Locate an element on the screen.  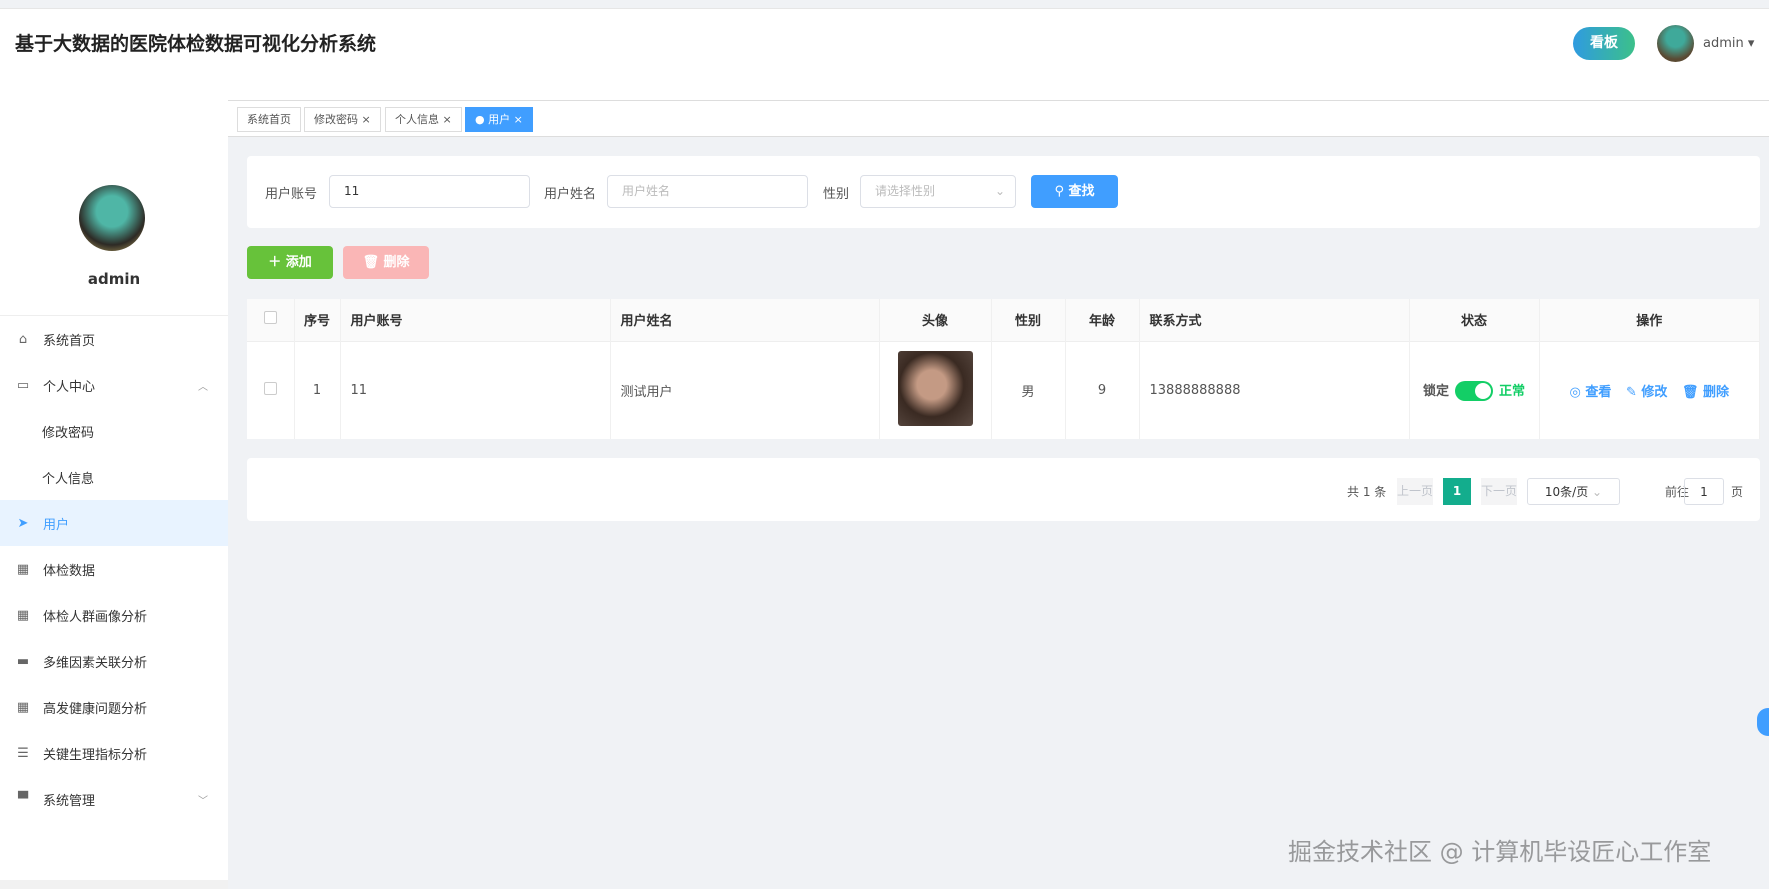
delete-label: 删除 is located at coordinates (396, 262).